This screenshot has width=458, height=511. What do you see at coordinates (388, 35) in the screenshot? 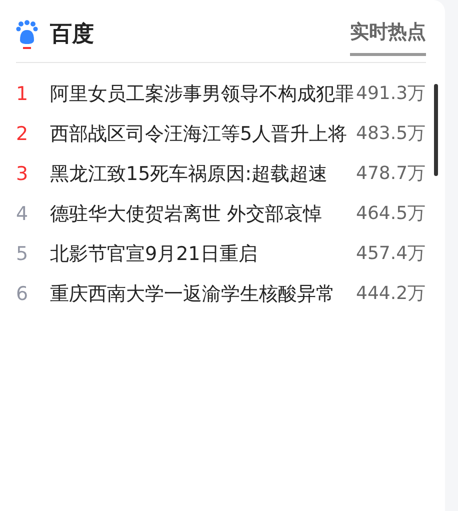
I see `tab: 实时热点` at bounding box center [388, 35].